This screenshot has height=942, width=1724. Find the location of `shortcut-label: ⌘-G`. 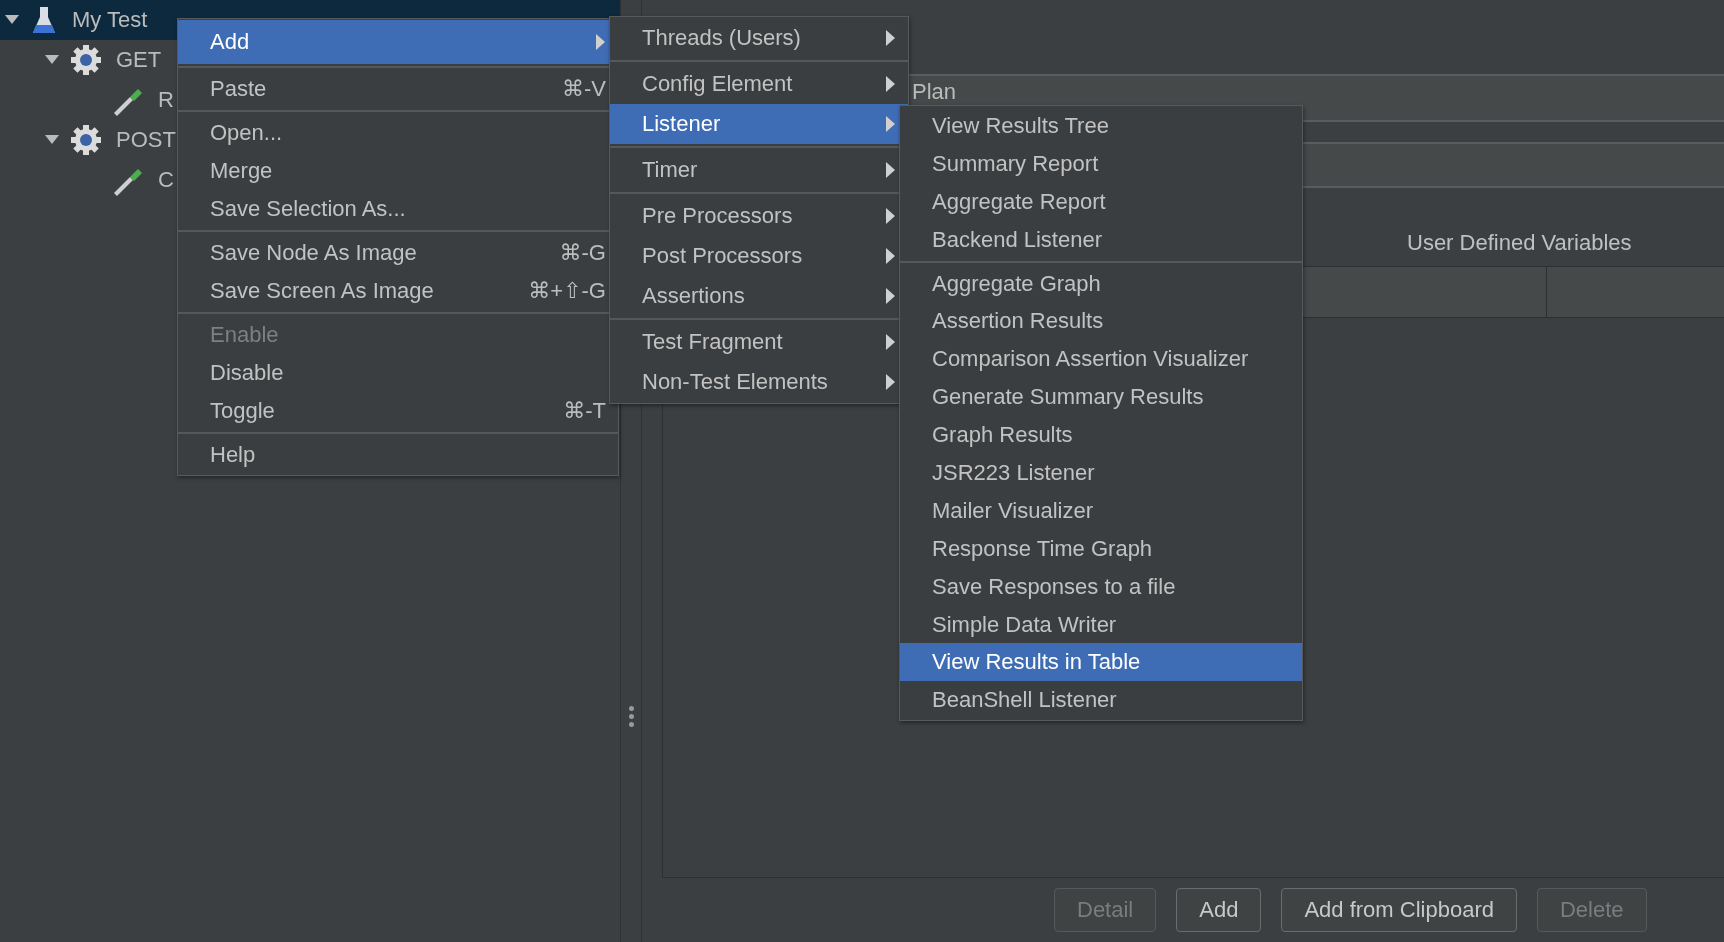

shortcut-label: ⌘-G is located at coordinates (582, 253).